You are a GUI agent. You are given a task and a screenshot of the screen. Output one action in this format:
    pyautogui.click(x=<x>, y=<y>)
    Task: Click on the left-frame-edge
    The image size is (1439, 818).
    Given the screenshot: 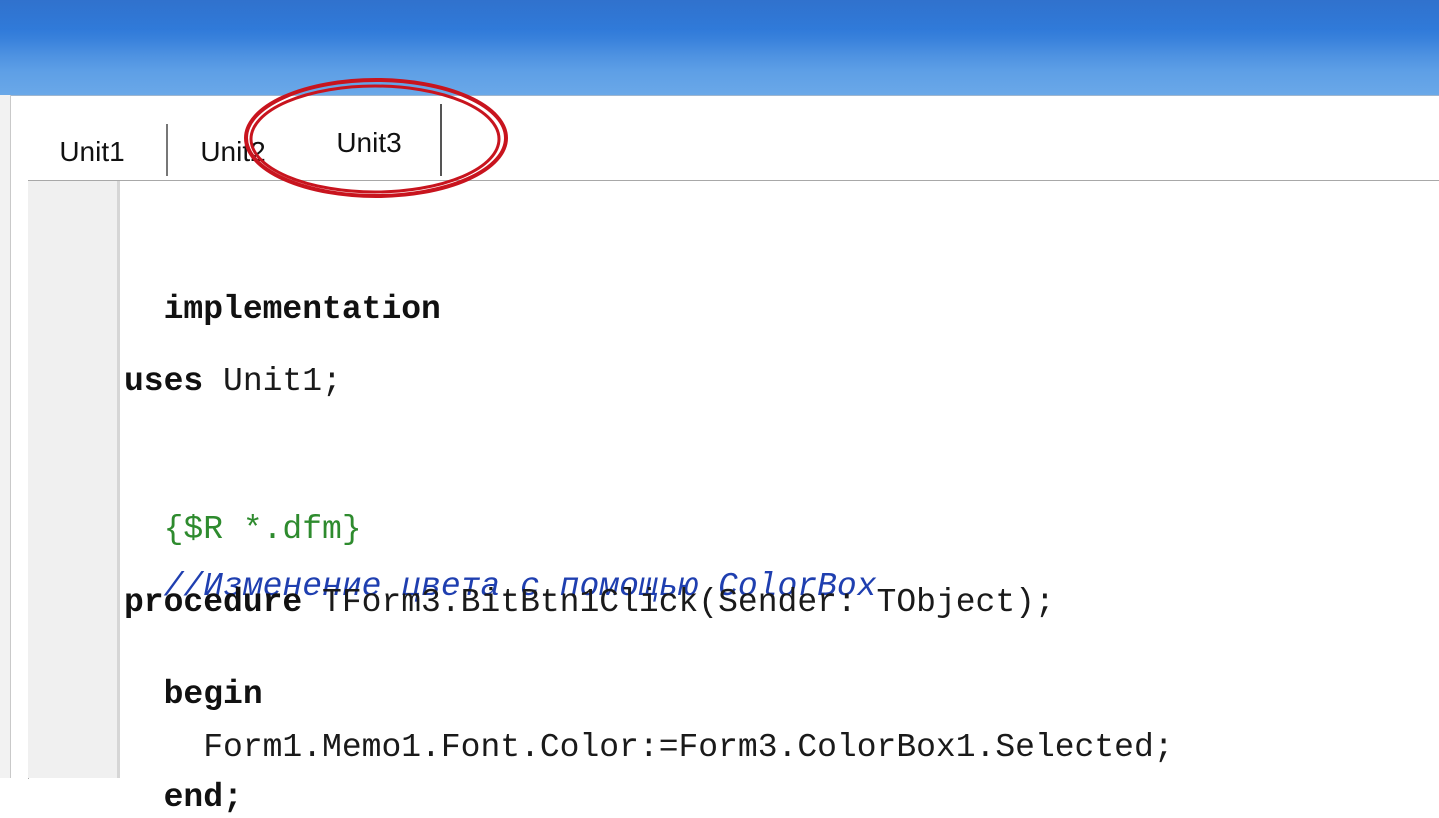 What is the action you would take?
    pyautogui.click(x=5, y=436)
    